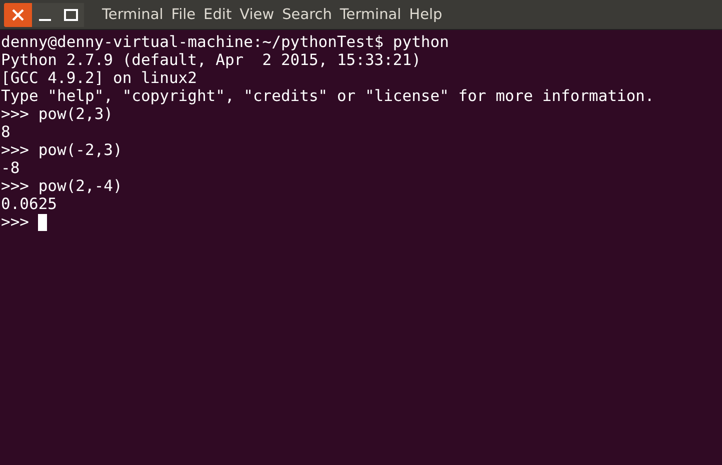  I want to click on terminal-line: >>> pow(2,-4), so click(62, 186).